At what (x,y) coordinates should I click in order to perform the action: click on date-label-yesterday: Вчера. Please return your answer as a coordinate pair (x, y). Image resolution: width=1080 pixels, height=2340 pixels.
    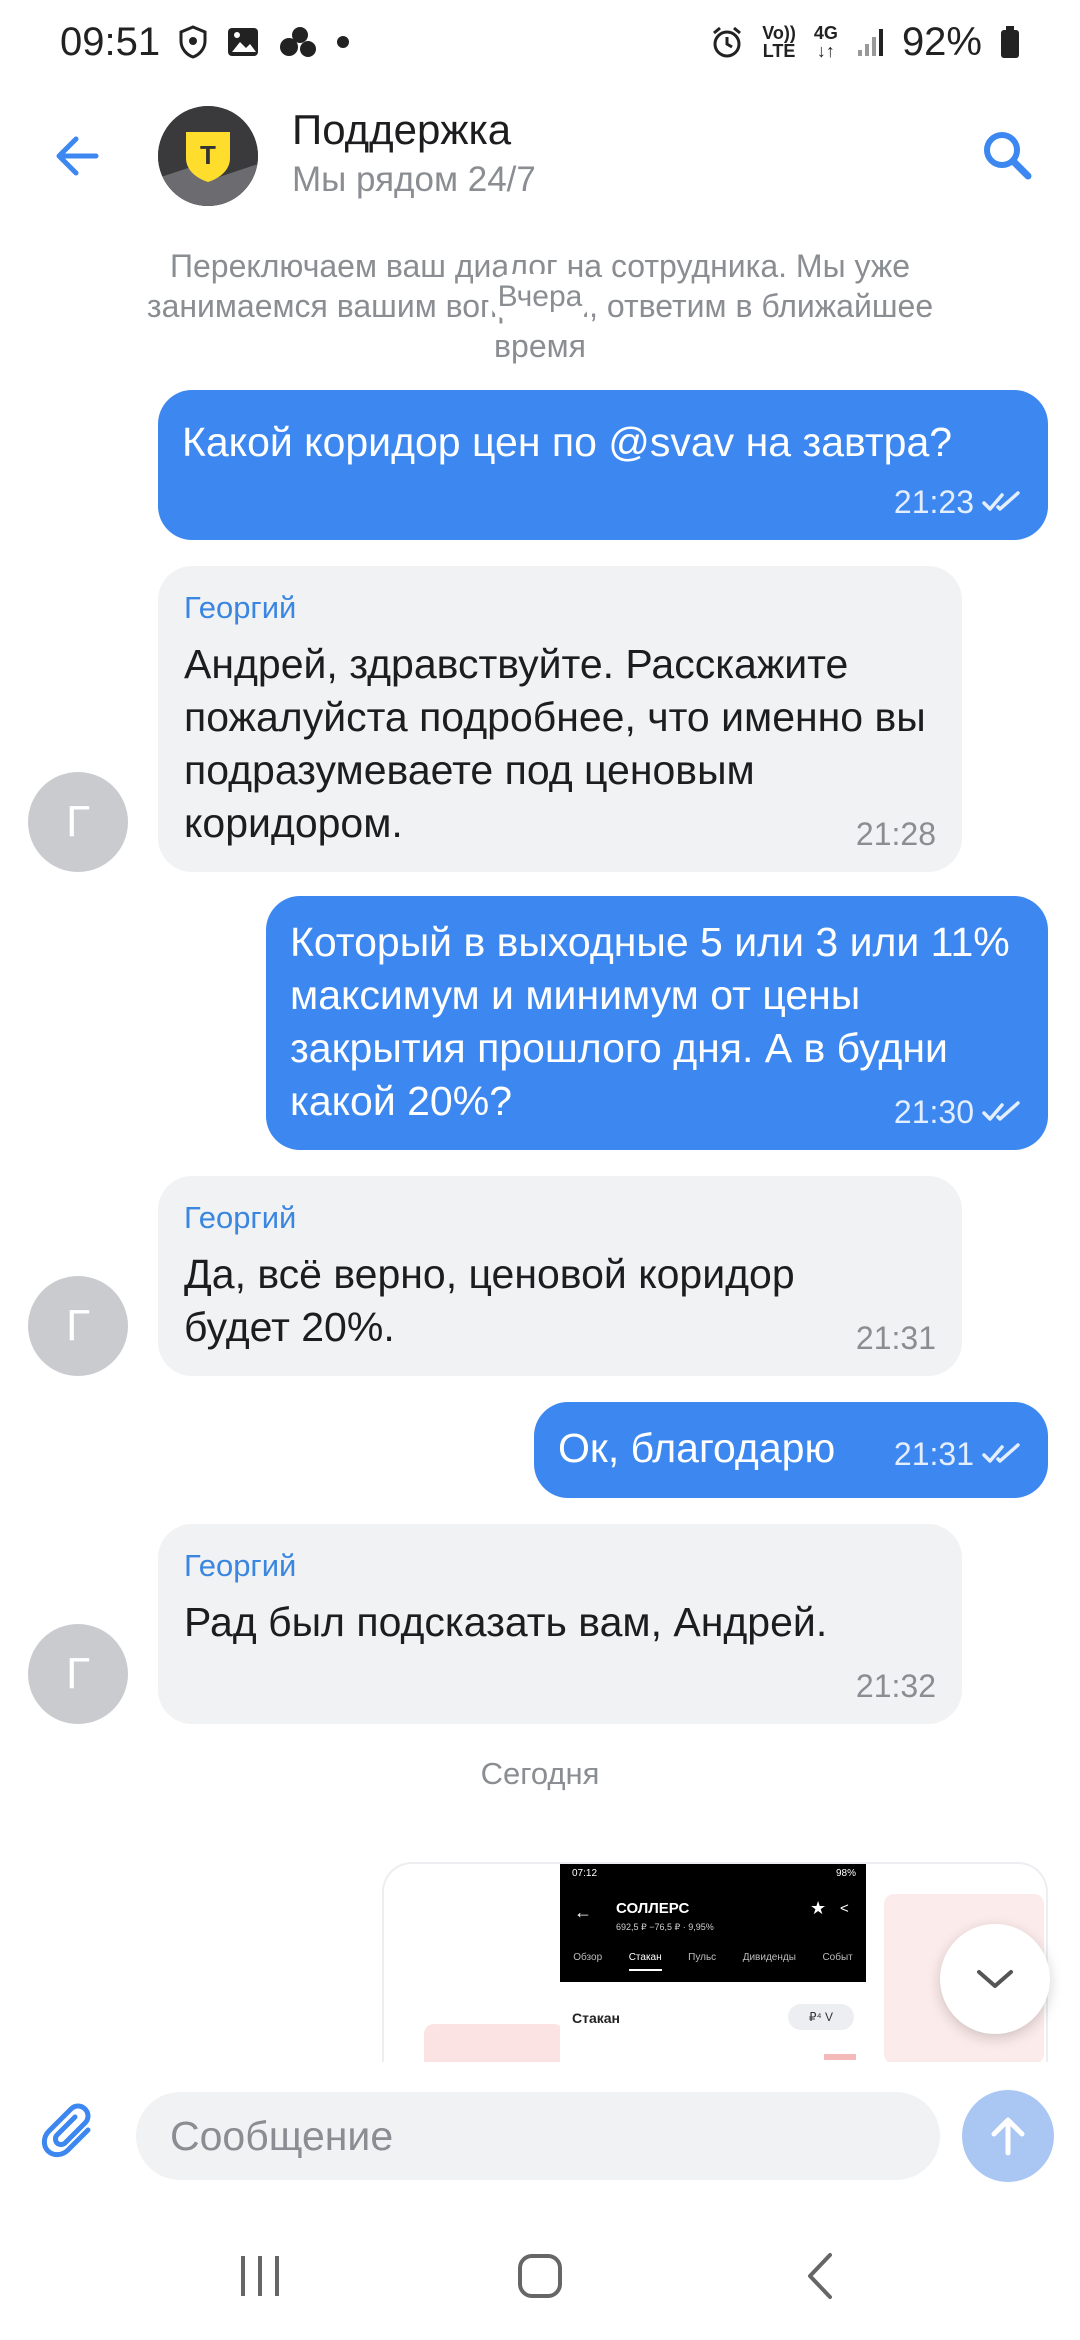
    Looking at the image, I should click on (540, 297).